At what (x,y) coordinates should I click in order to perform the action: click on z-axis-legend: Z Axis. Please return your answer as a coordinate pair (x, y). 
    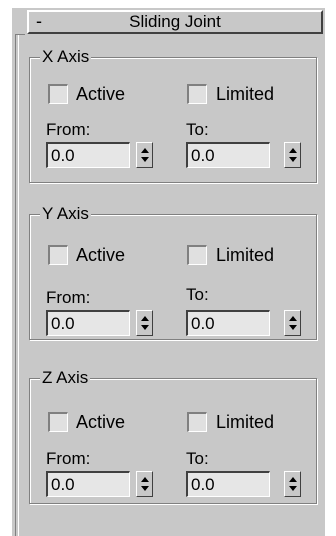
    Looking at the image, I should click on (65, 378).